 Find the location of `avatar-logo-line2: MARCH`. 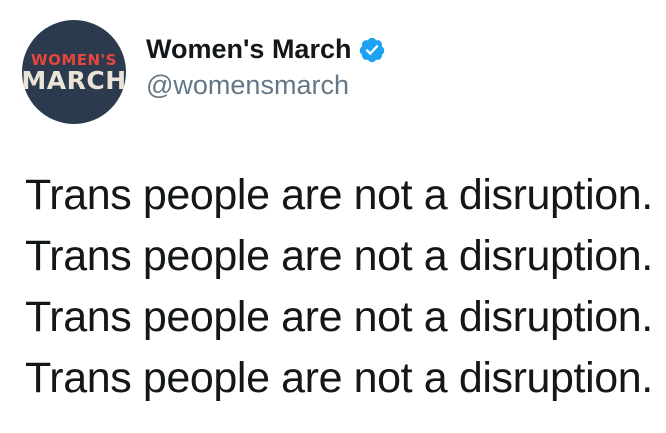

avatar-logo-line2: MARCH is located at coordinates (74, 80).